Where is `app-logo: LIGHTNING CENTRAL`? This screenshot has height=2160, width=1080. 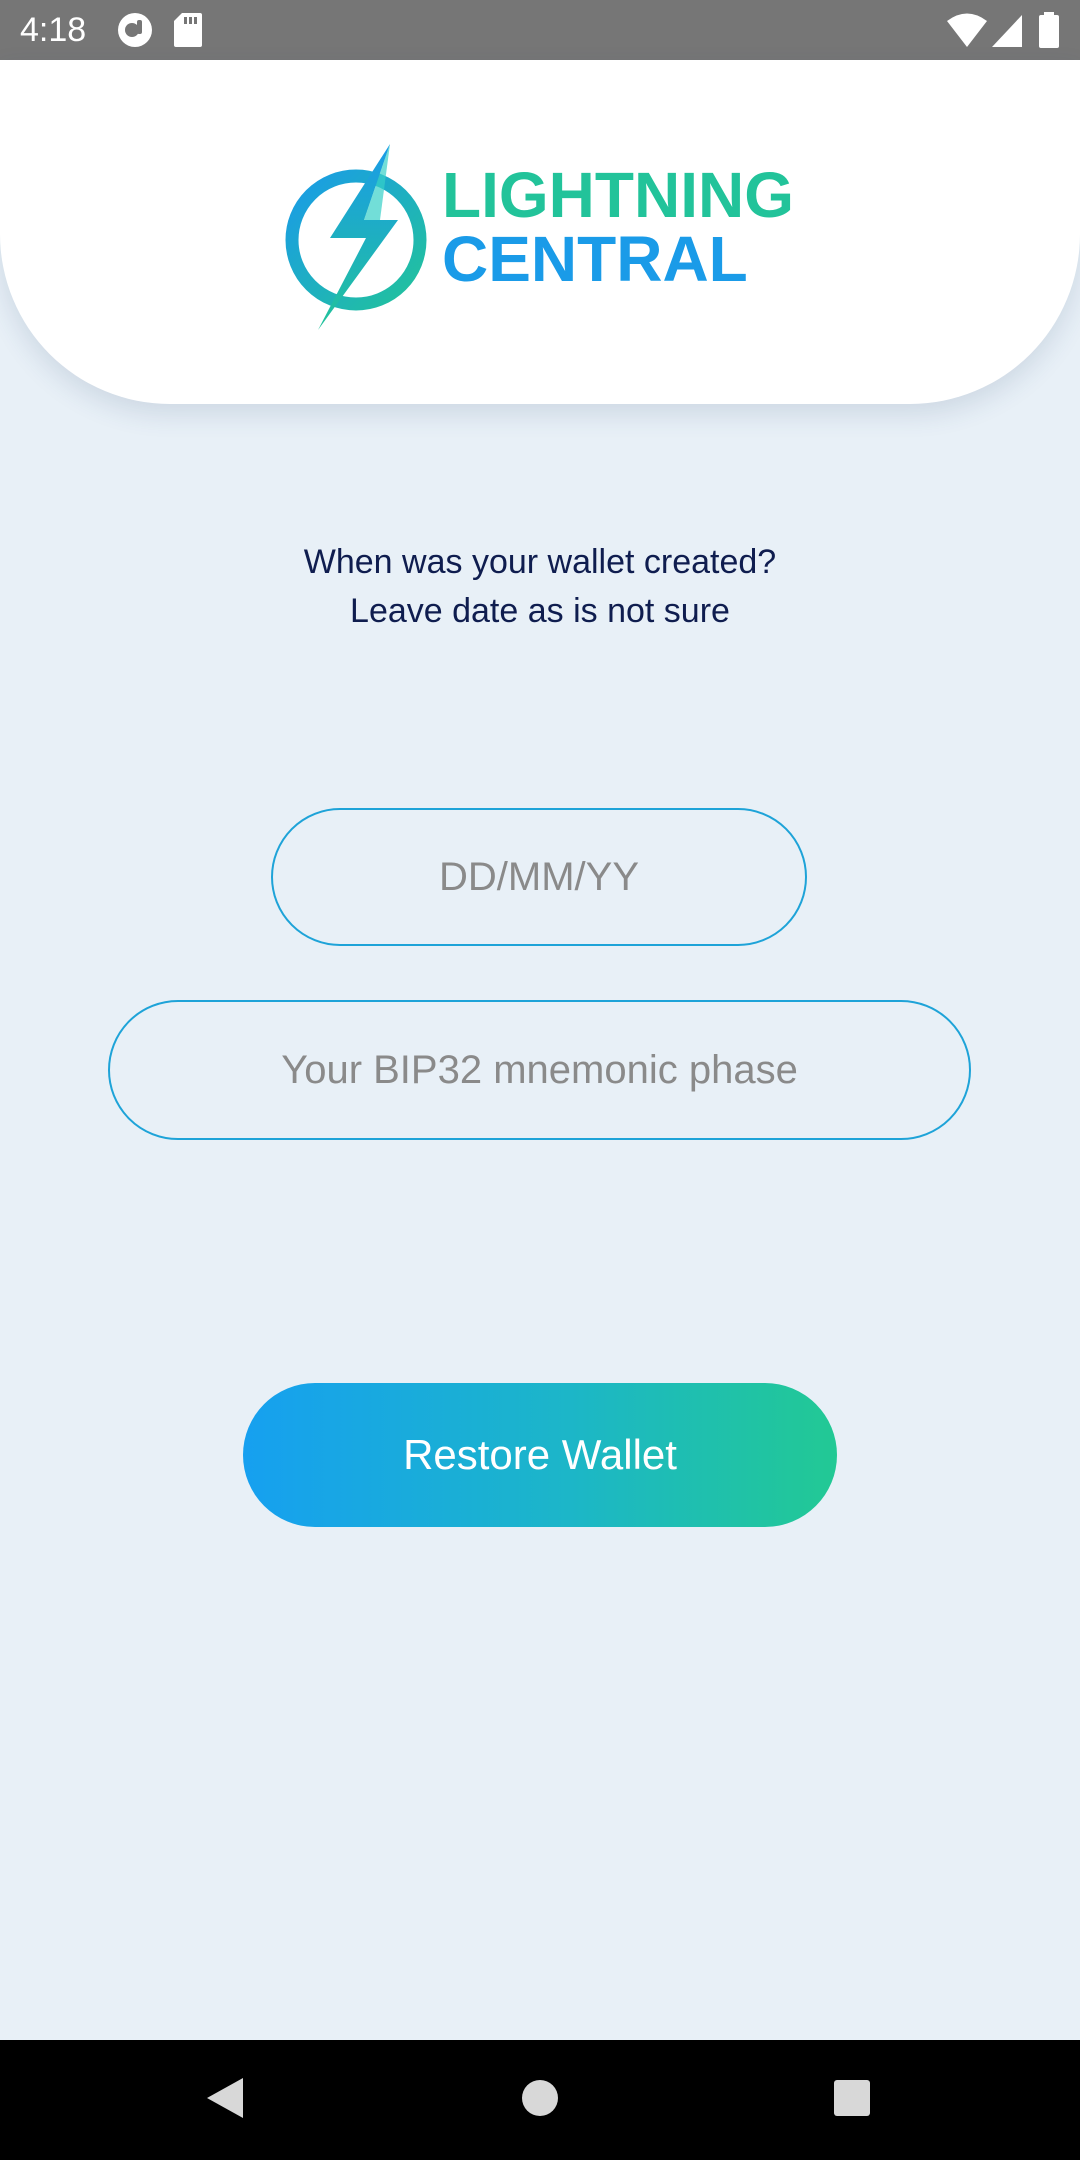 app-logo: LIGHTNING CENTRAL is located at coordinates (545, 235).